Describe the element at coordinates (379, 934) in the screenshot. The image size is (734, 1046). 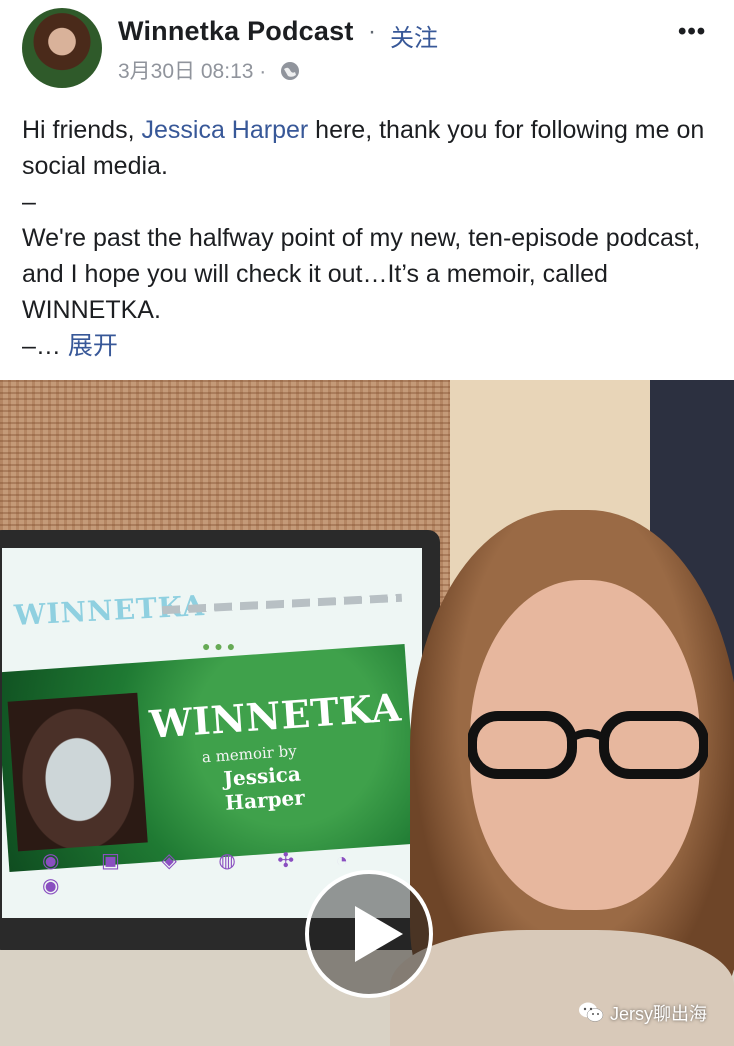
I see `play-icon` at that location.